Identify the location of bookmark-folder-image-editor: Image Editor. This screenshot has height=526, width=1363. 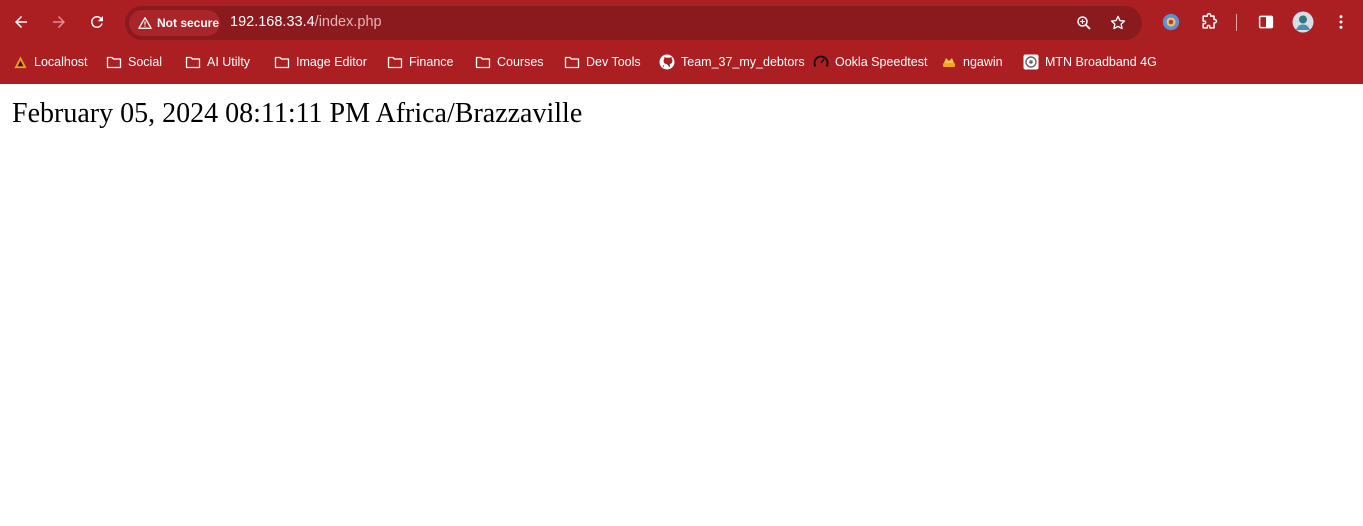
(320, 62).